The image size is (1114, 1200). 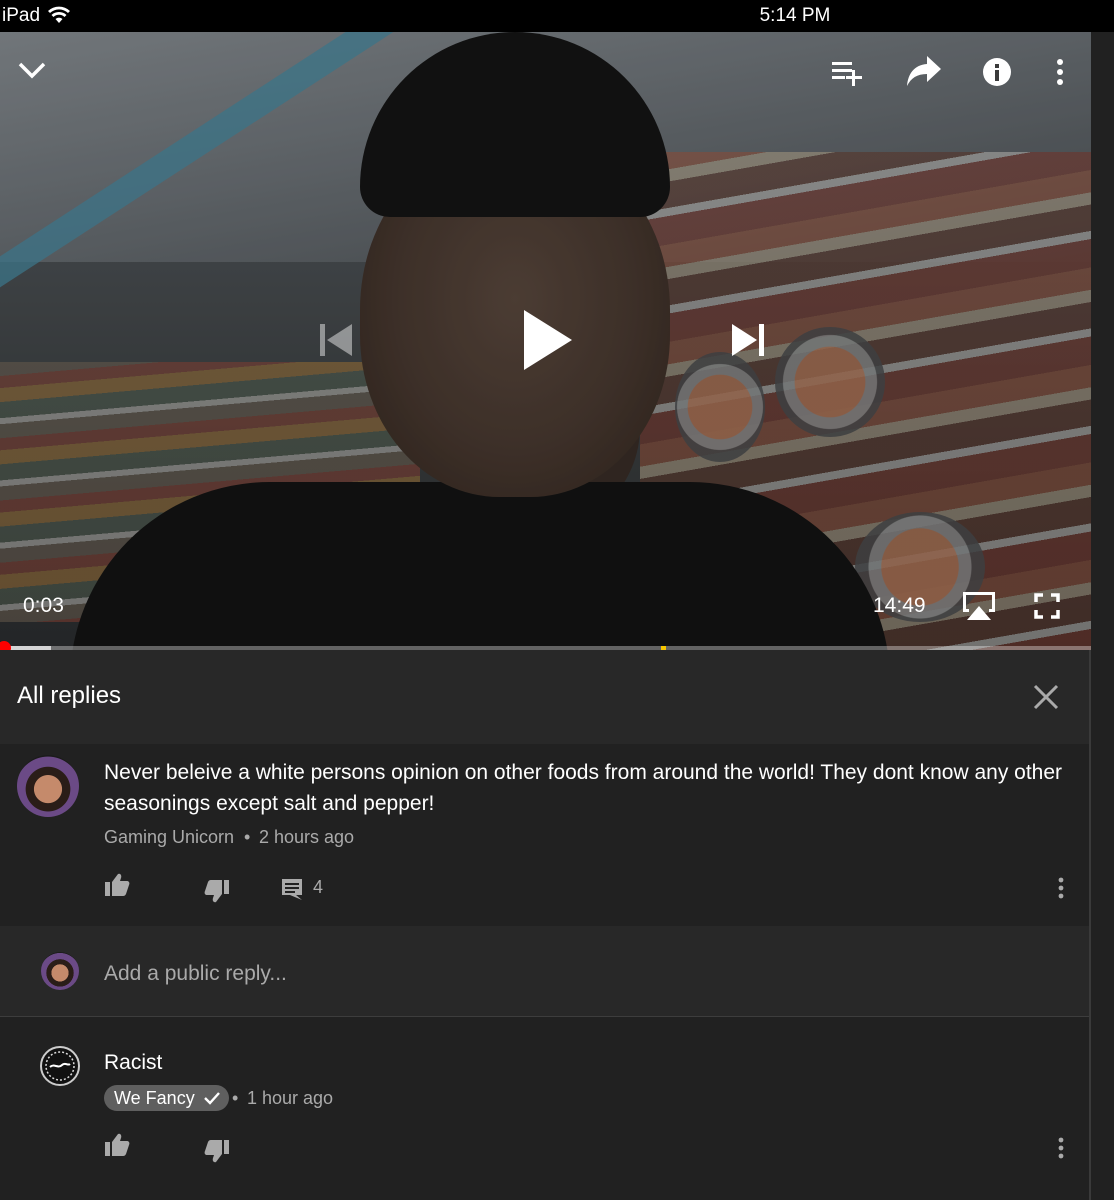 I want to click on minimize-button, so click(x=32, y=70).